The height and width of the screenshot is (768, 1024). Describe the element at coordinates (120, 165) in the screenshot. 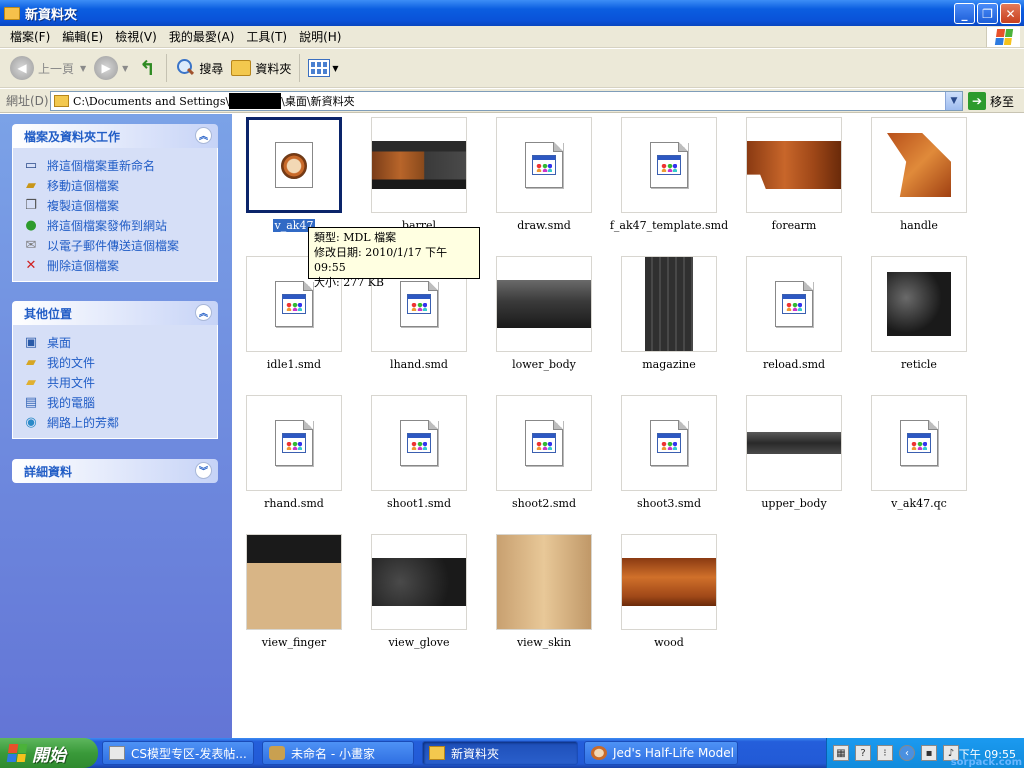

I see `task-rename: ▭ 將這個檔案重新命名` at that location.